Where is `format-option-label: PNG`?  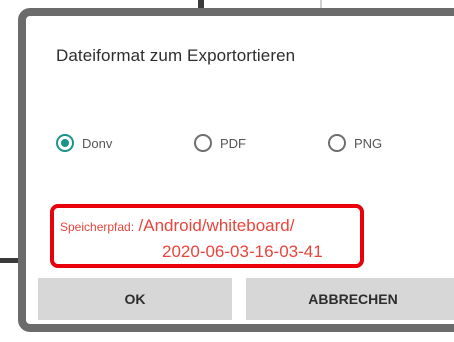
format-option-label: PNG is located at coordinates (368, 143).